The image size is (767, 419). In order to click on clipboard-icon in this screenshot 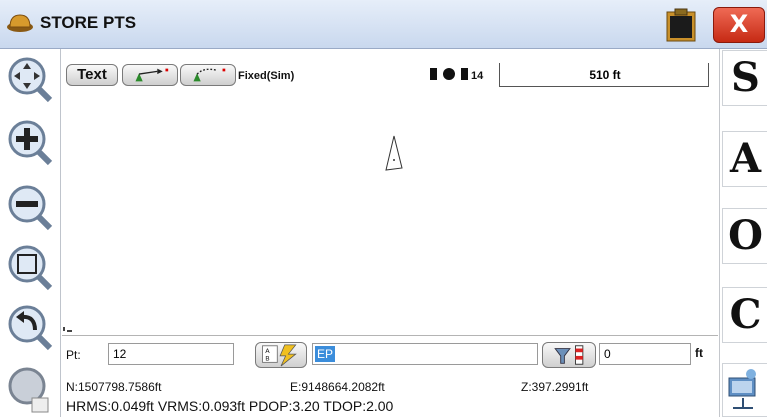, I will do `click(681, 25)`.